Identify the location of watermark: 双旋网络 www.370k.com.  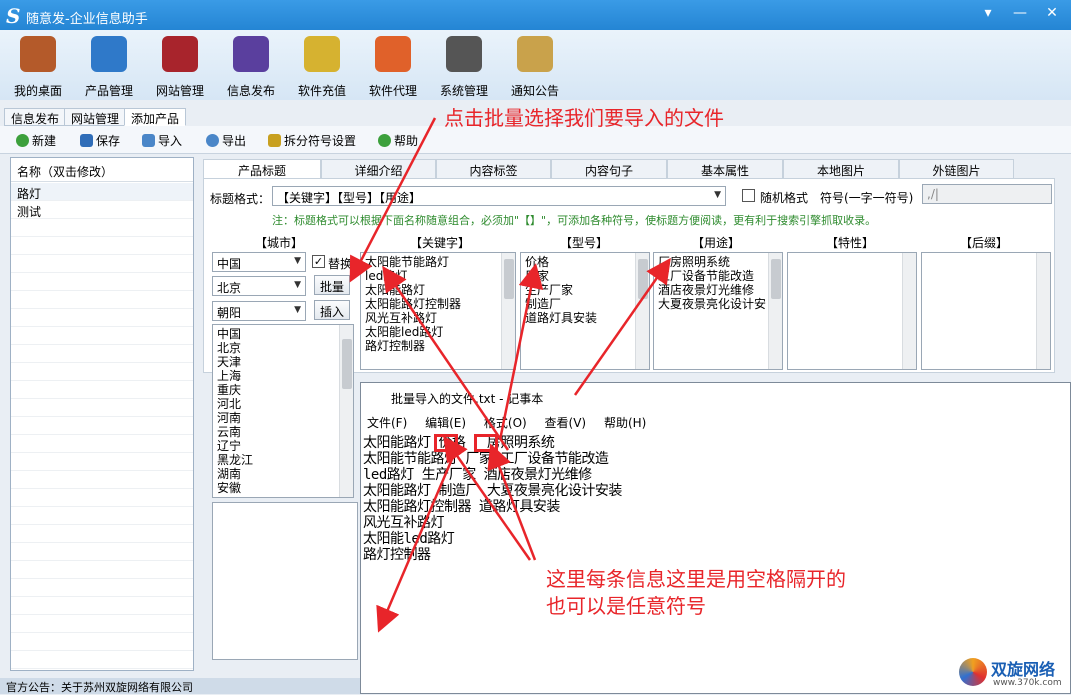
(1011, 673).